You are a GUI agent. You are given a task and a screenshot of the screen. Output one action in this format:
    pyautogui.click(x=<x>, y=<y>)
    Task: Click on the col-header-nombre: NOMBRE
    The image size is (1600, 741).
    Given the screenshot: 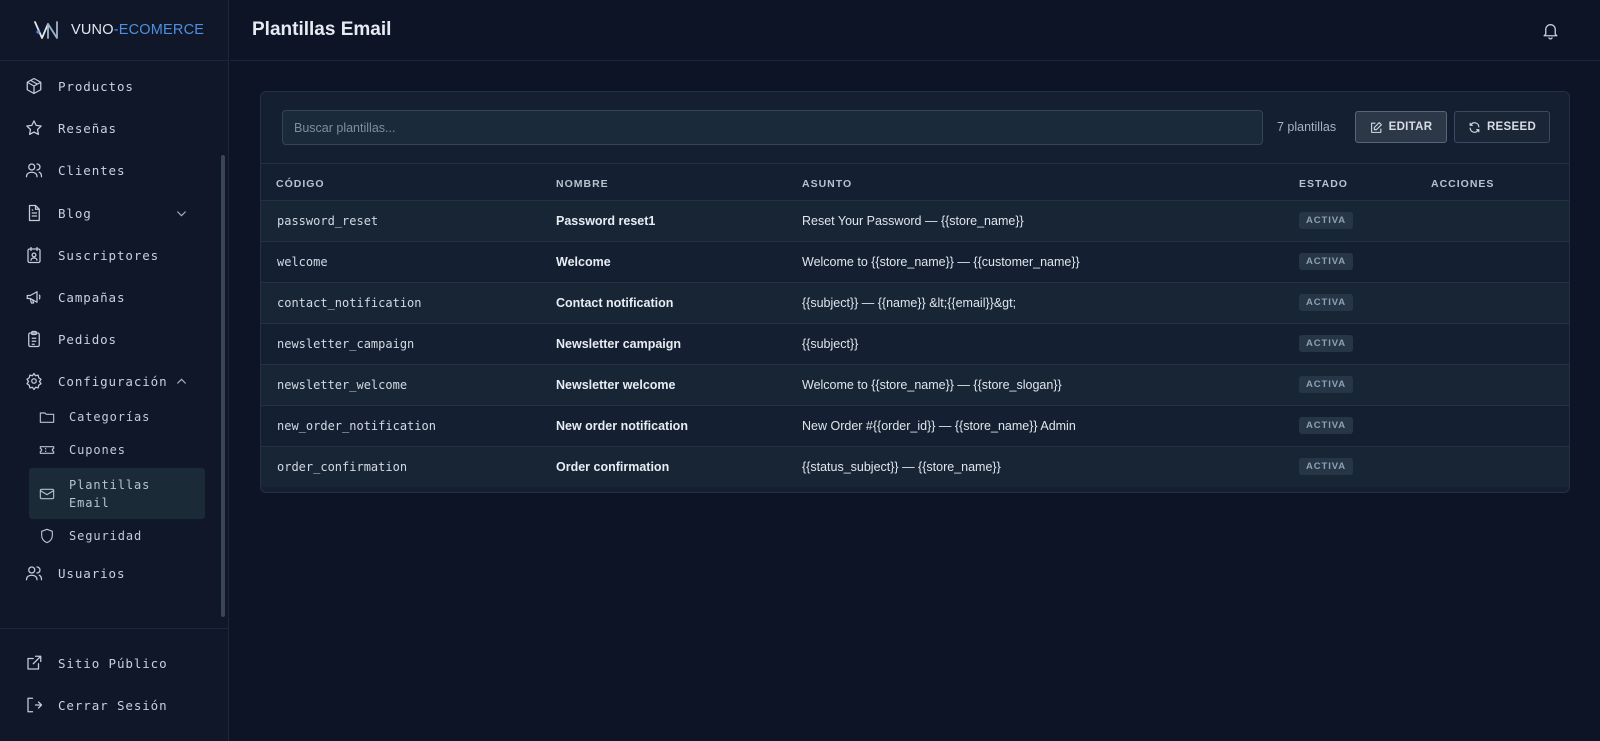 What is the action you would take?
    pyautogui.click(x=679, y=182)
    